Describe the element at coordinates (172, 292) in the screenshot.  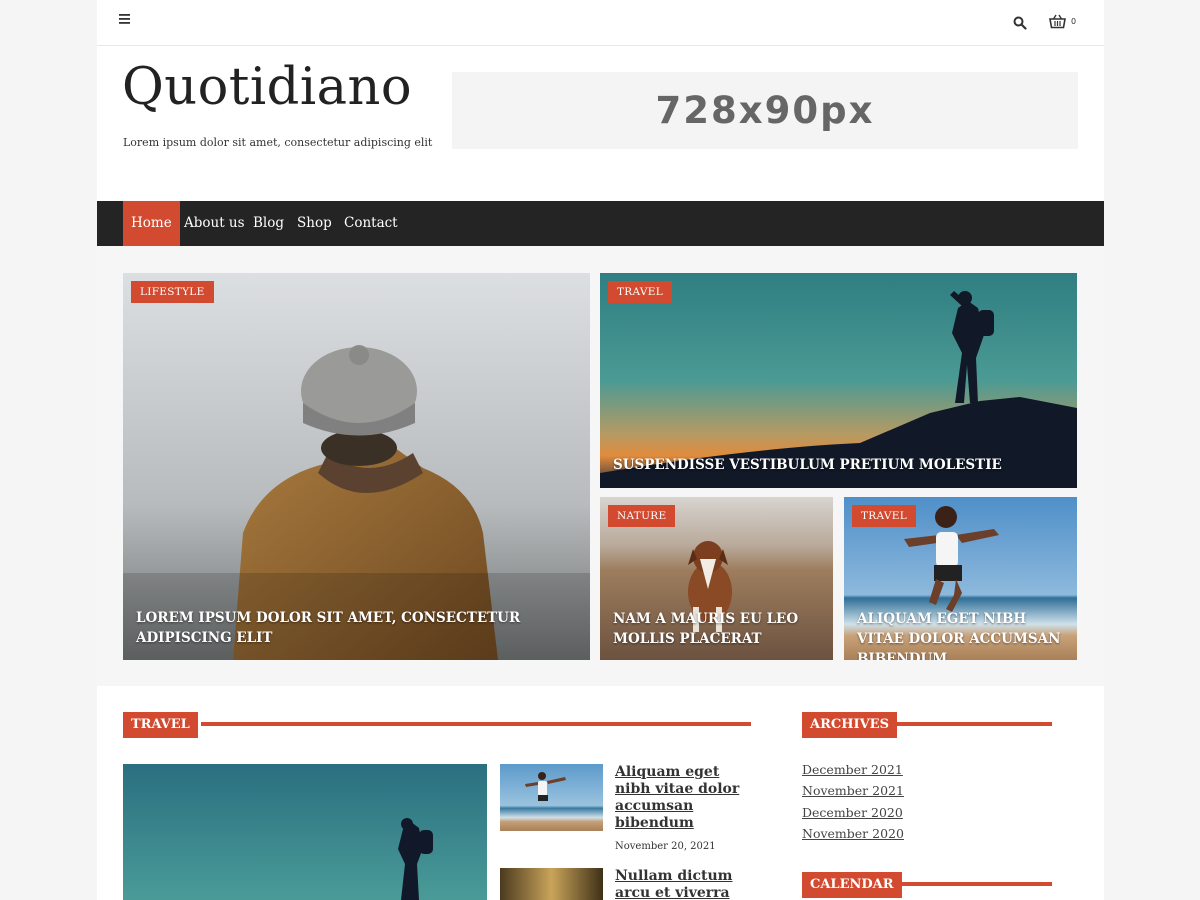
I see `category-badge: LIFESTYLE` at that location.